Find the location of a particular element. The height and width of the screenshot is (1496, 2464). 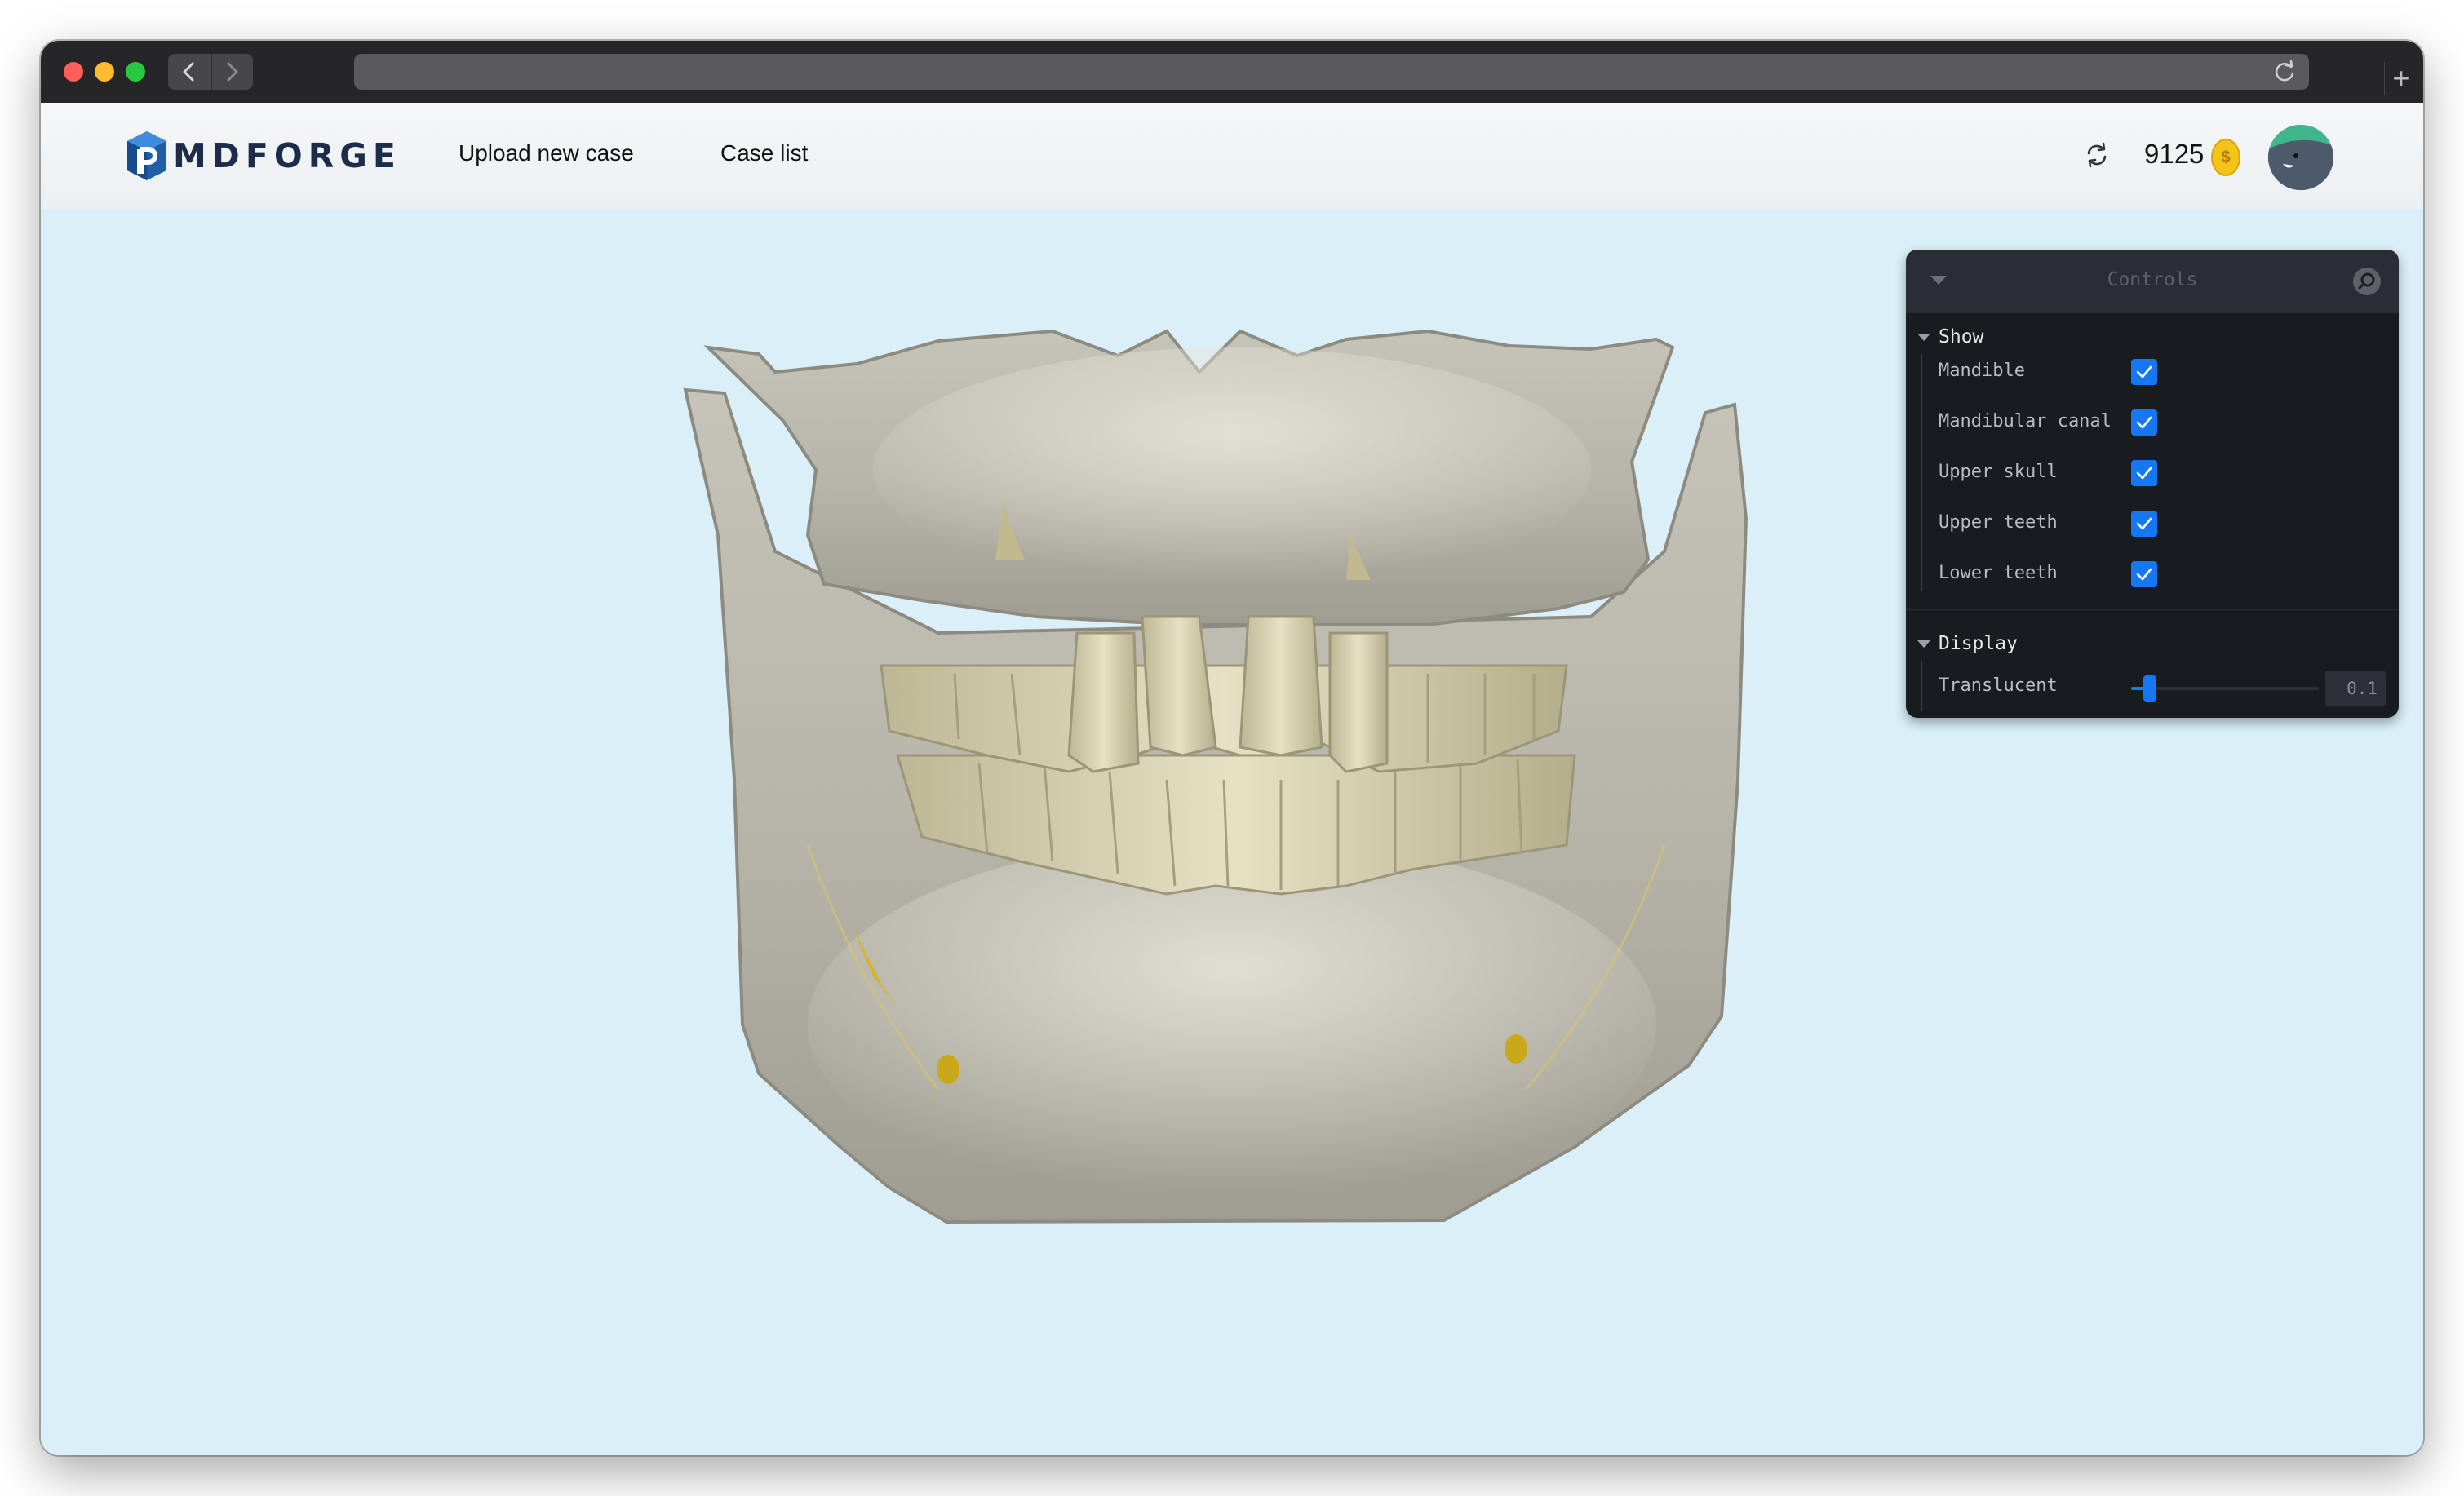

lower-teeth-checkbox is located at coordinates (2144, 574).